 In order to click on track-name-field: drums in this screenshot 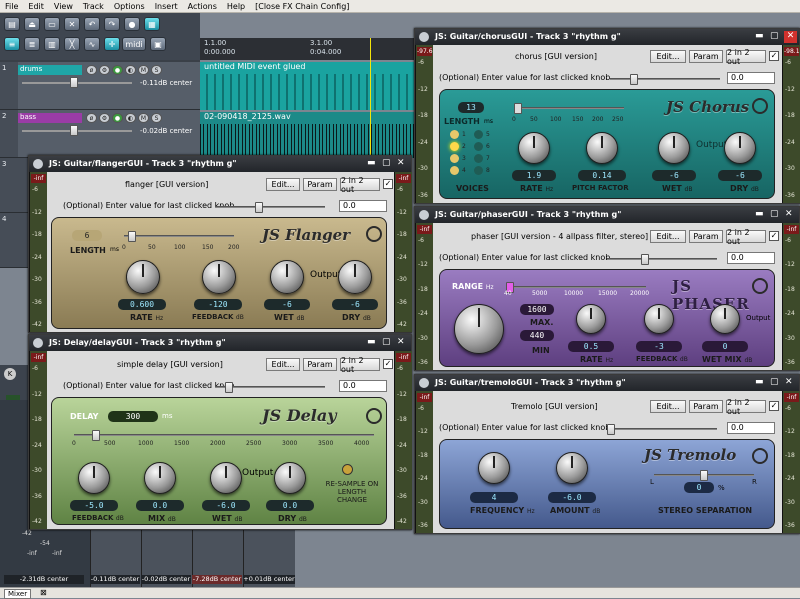, I will do `click(50, 70)`.